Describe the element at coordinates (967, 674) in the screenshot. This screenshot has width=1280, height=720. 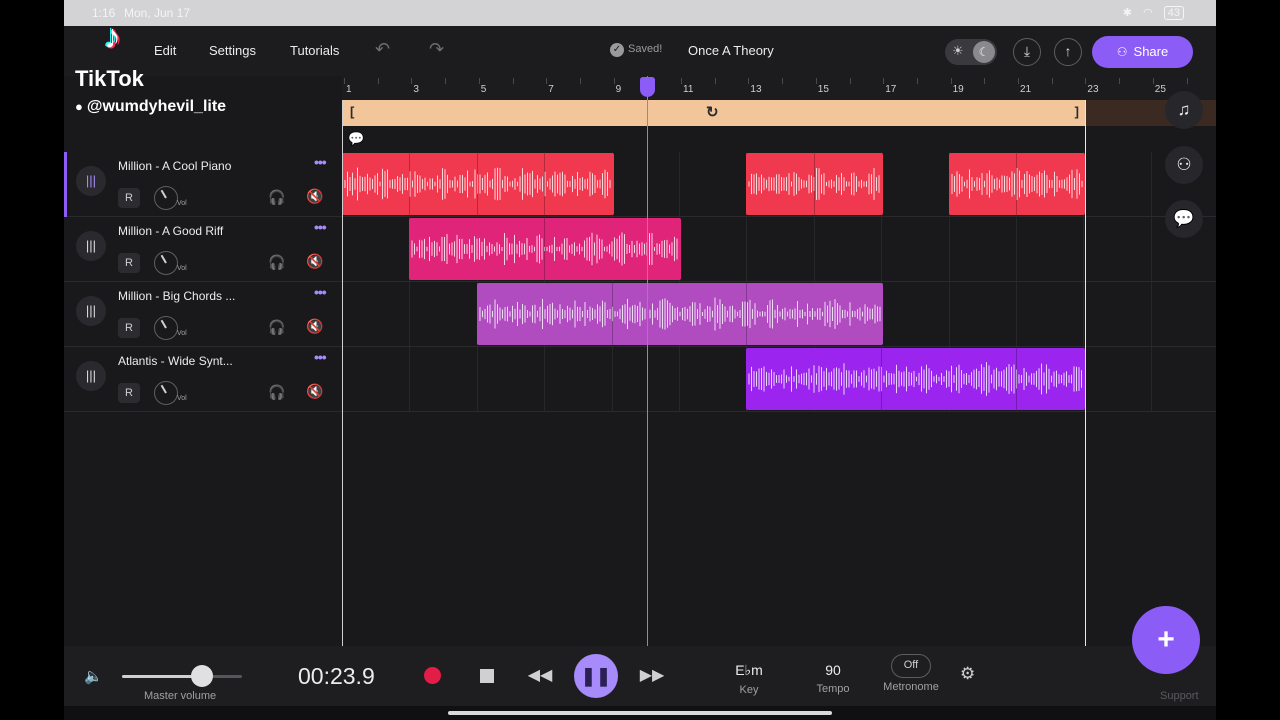
I see `gear-icon: ⚙` at that location.